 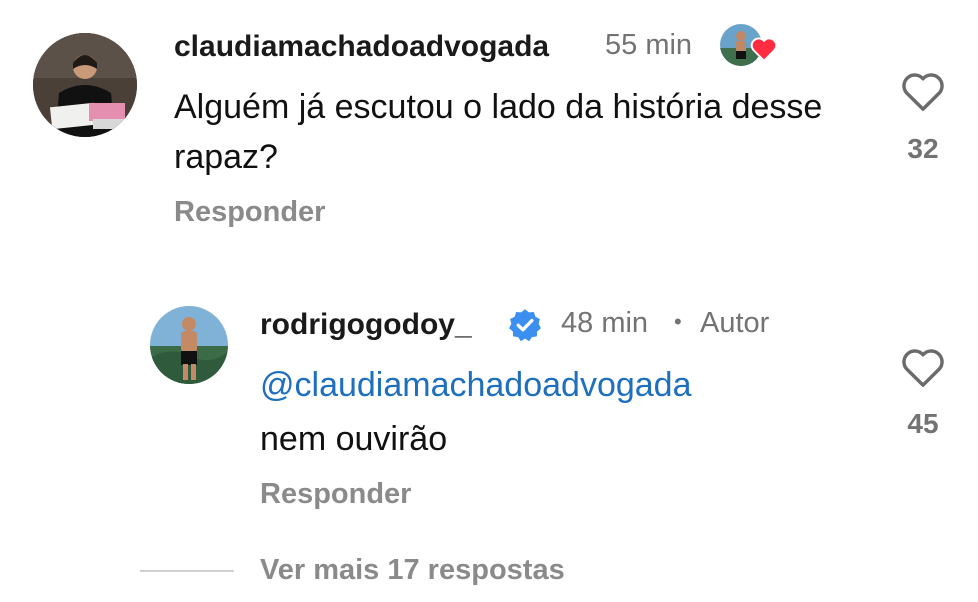 What do you see at coordinates (249, 212) in the screenshot?
I see `comment-reply-button: Responder` at bounding box center [249, 212].